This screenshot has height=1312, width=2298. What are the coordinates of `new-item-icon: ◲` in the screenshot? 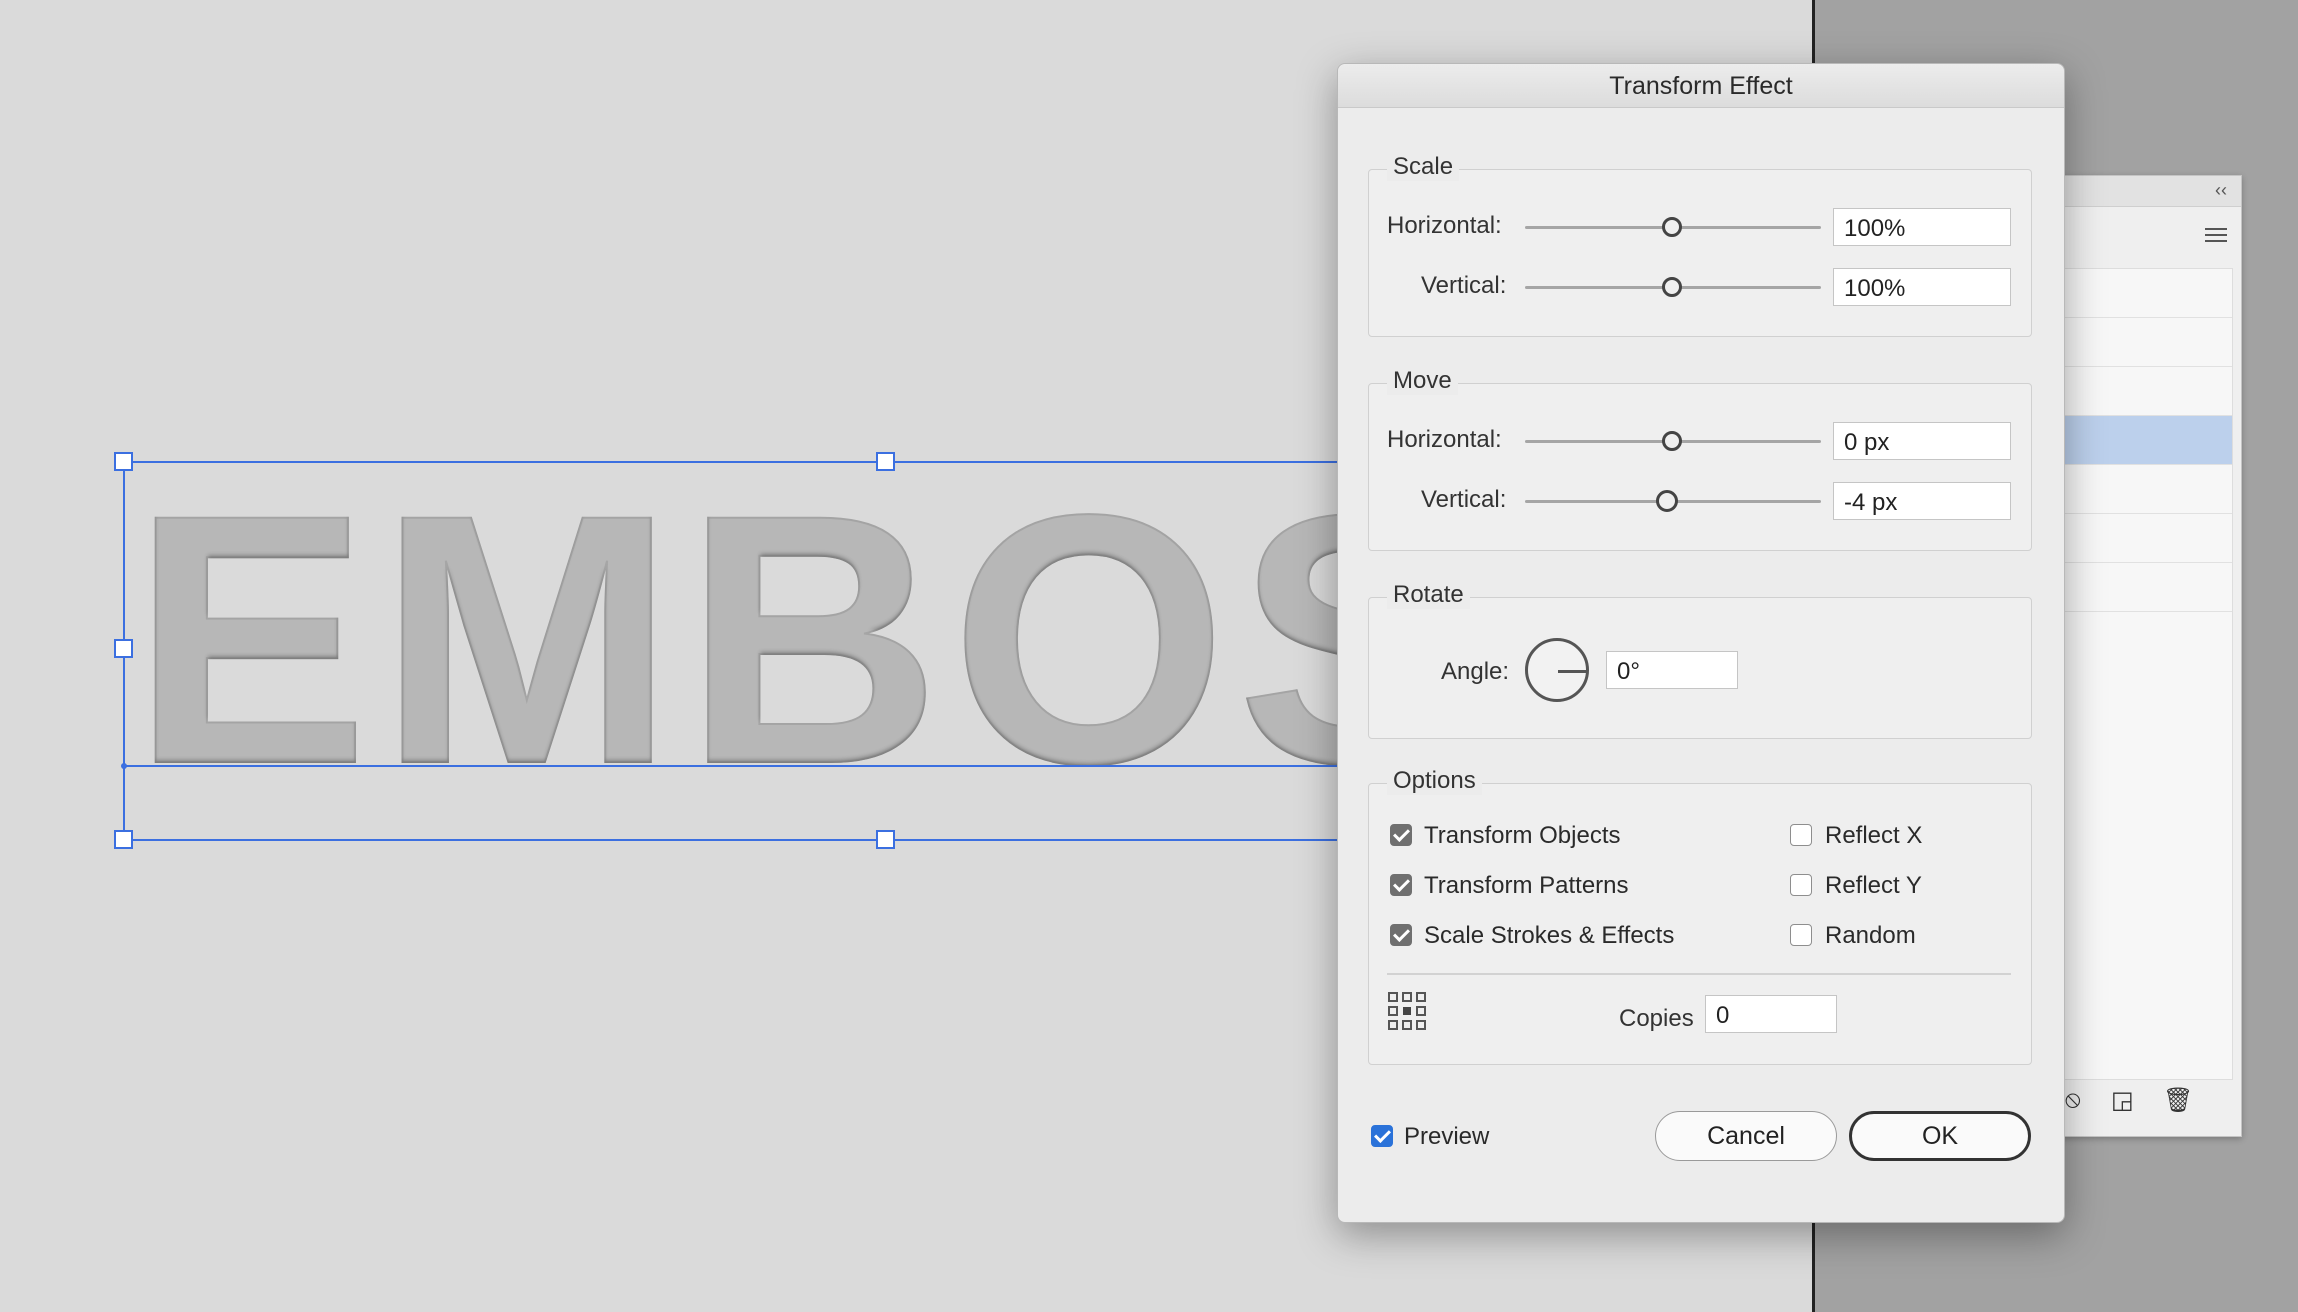 It's located at (2122, 1100).